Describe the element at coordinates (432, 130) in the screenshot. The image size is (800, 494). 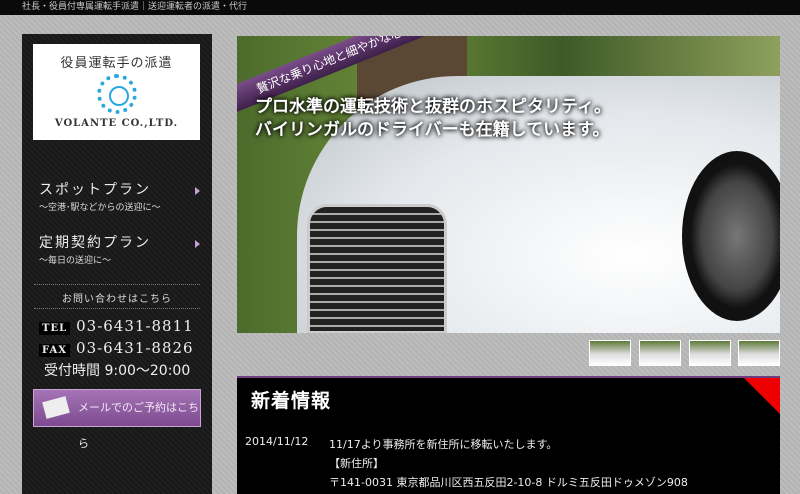
I see `hero-line-2: バイリンガルのドライバーも在籍しています。` at that location.